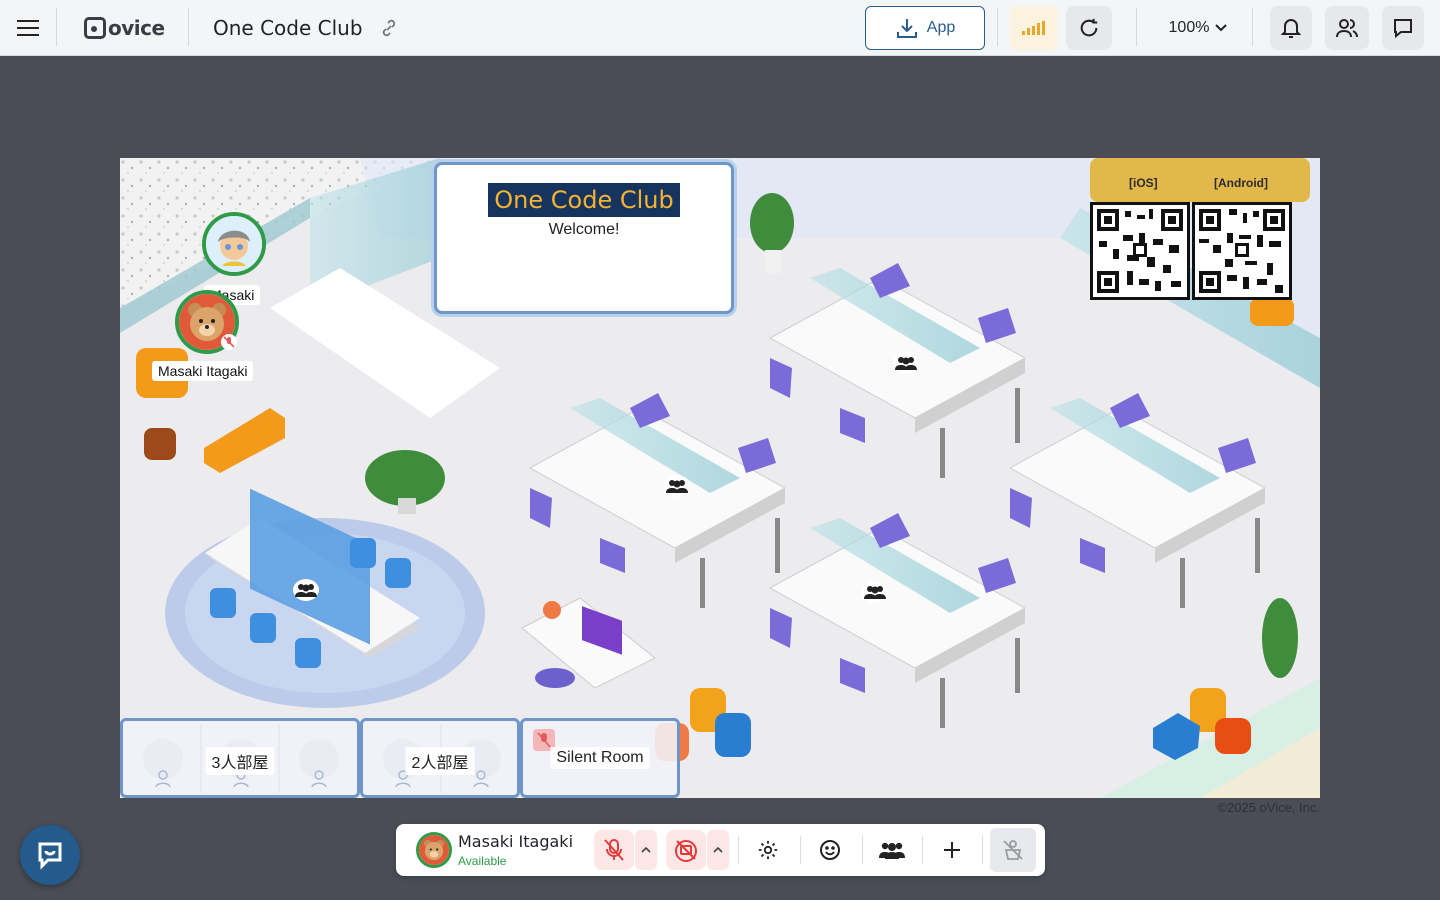 The width and height of the screenshot is (1440, 900). I want to click on help-button, so click(50, 855).